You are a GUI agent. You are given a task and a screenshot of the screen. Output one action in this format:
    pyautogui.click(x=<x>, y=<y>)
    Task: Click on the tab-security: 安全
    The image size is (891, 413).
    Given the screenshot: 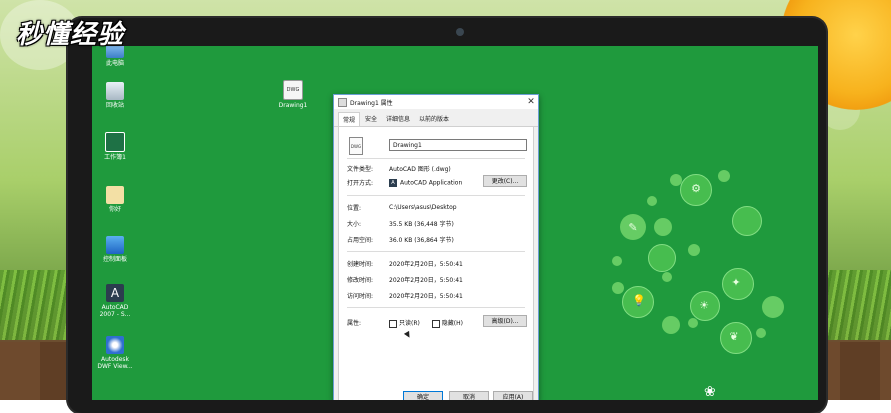 What is the action you would take?
    pyautogui.click(x=371, y=119)
    